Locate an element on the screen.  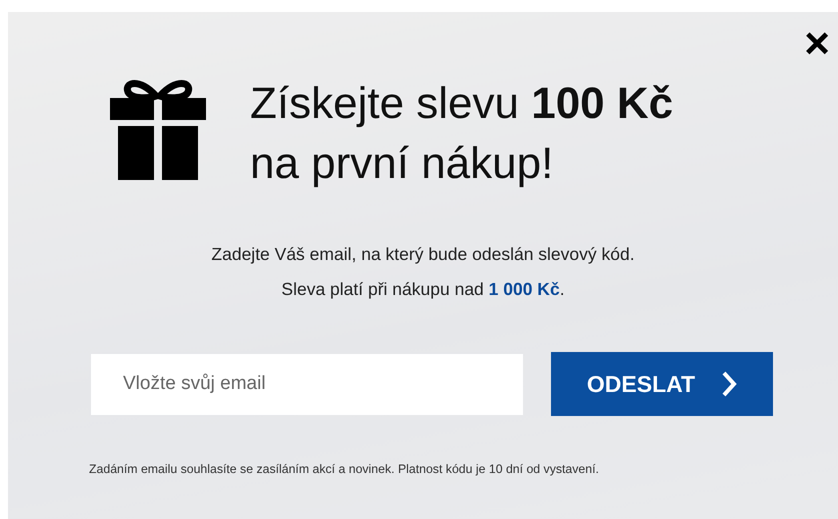
info-text: Zadejte Váš email, na který bude odeslán slevový kód. is located at coordinates (423, 254).